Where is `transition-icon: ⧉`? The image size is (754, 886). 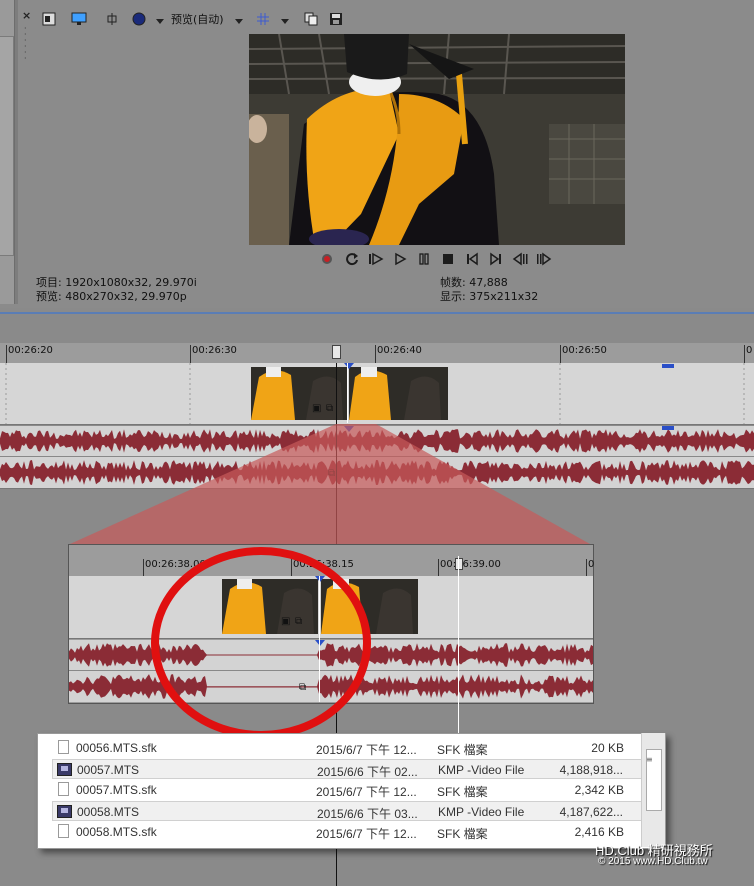 transition-icon: ⧉ is located at coordinates (329, 408).